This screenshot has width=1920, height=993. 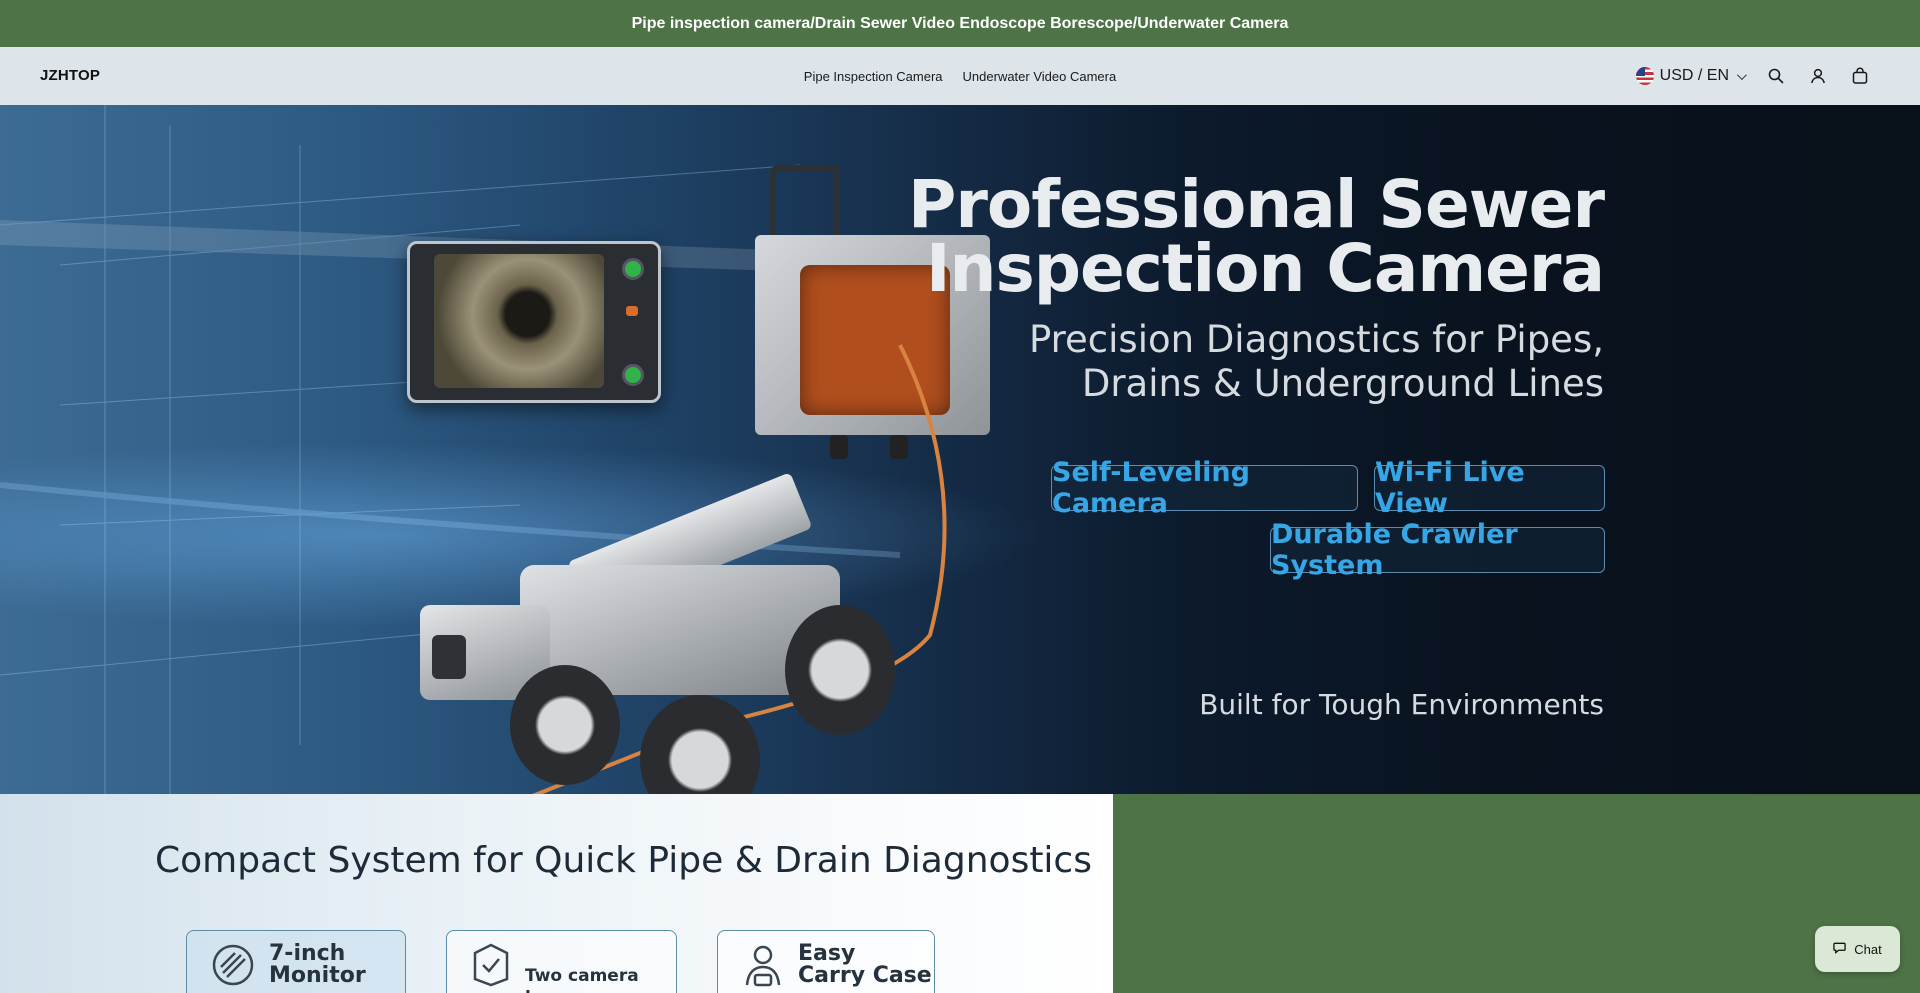 What do you see at coordinates (1644, 76) in the screenshot?
I see `us-flag-icon` at bounding box center [1644, 76].